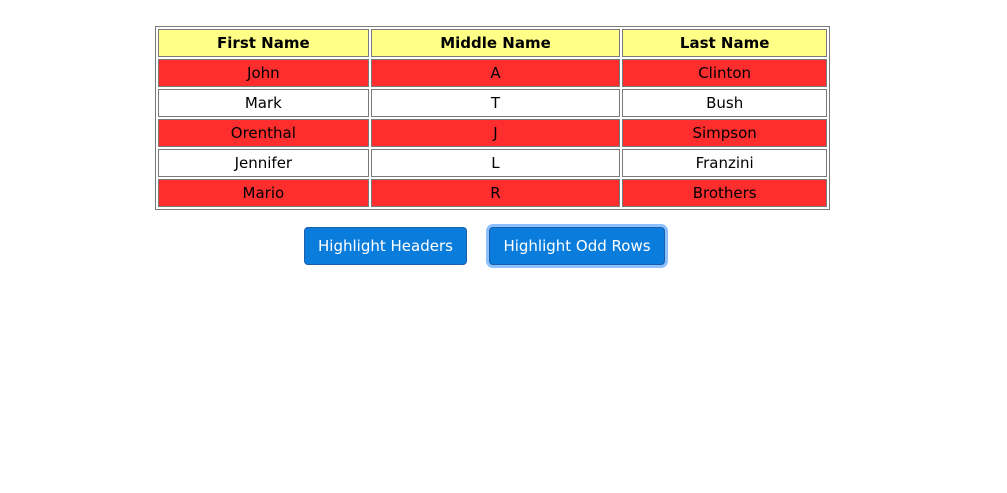 Image resolution: width=1007 pixels, height=493 pixels. What do you see at coordinates (495, 73) in the screenshot?
I see `cell-middle-name: A` at bounding box center [495, 73].